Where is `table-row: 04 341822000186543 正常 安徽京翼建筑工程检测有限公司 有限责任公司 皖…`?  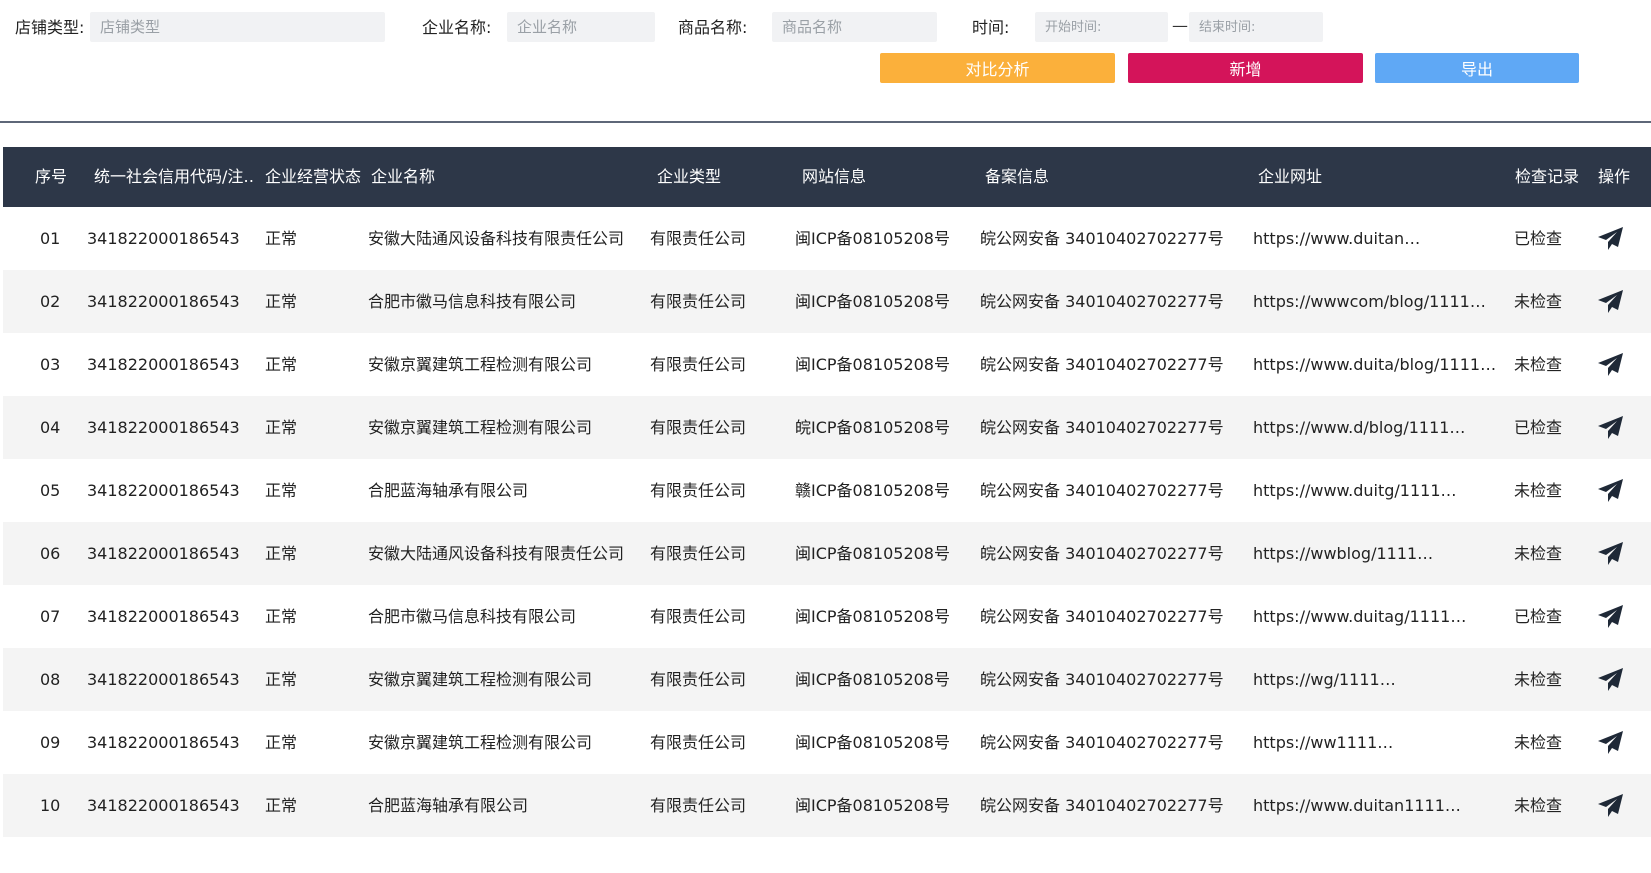 table-row: 04 341822000186543 正常 安徽京翼建筑工程检测有限公司 有限责任公司 皖… is located at coordinates (827, 427).